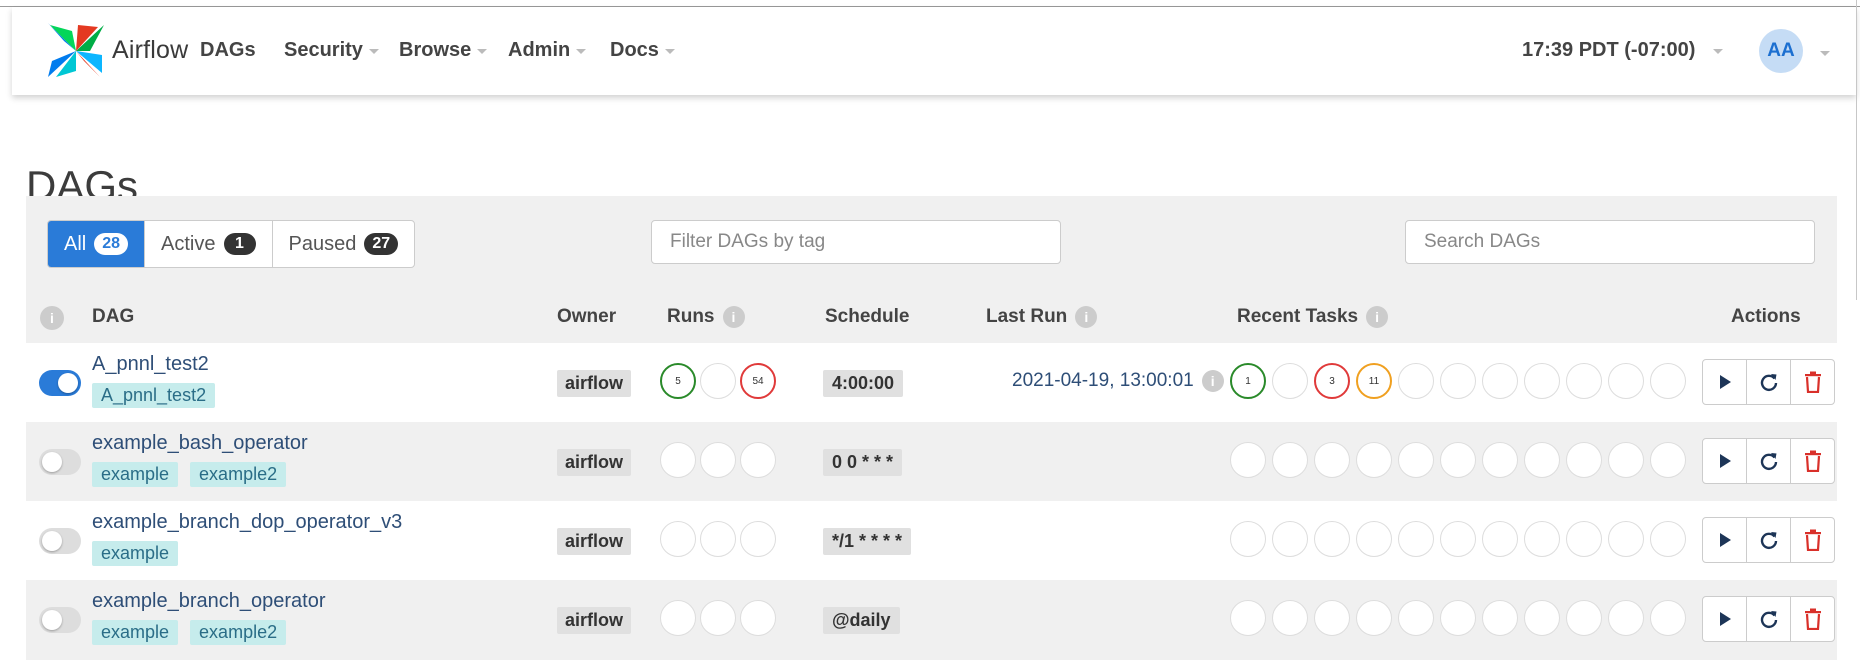  I want to click on schedule-badge: 0 0 * * *, so click(863, 462).